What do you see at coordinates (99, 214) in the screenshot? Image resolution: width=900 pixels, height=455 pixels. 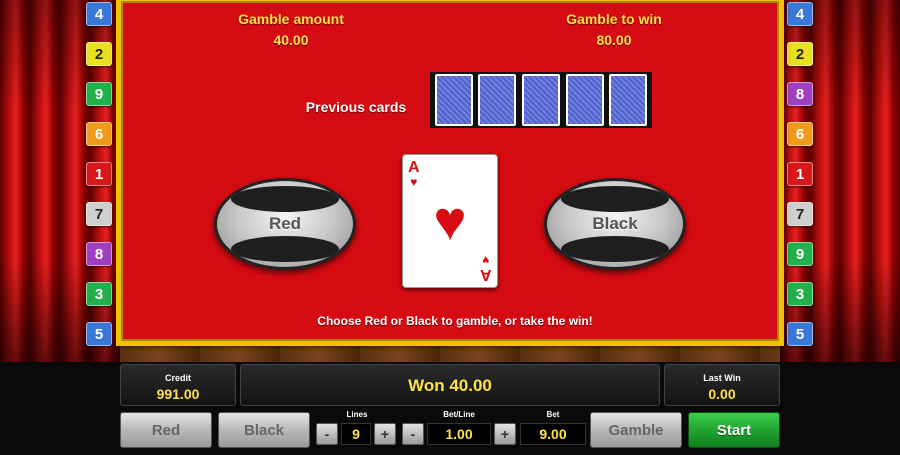 I see `left-line-number-badge: 7` at bounding box center [99, 214].